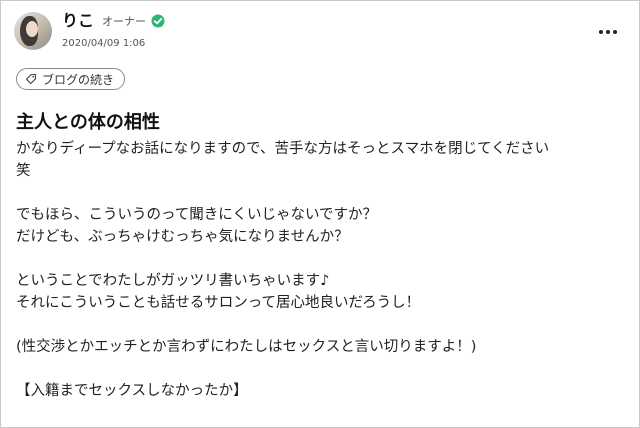  Describe the element at coordinates (182, 237) in the screenshot. I see `post-line: だけども、ぶっちゃけむっちゃ気になりませんか？` at that location.